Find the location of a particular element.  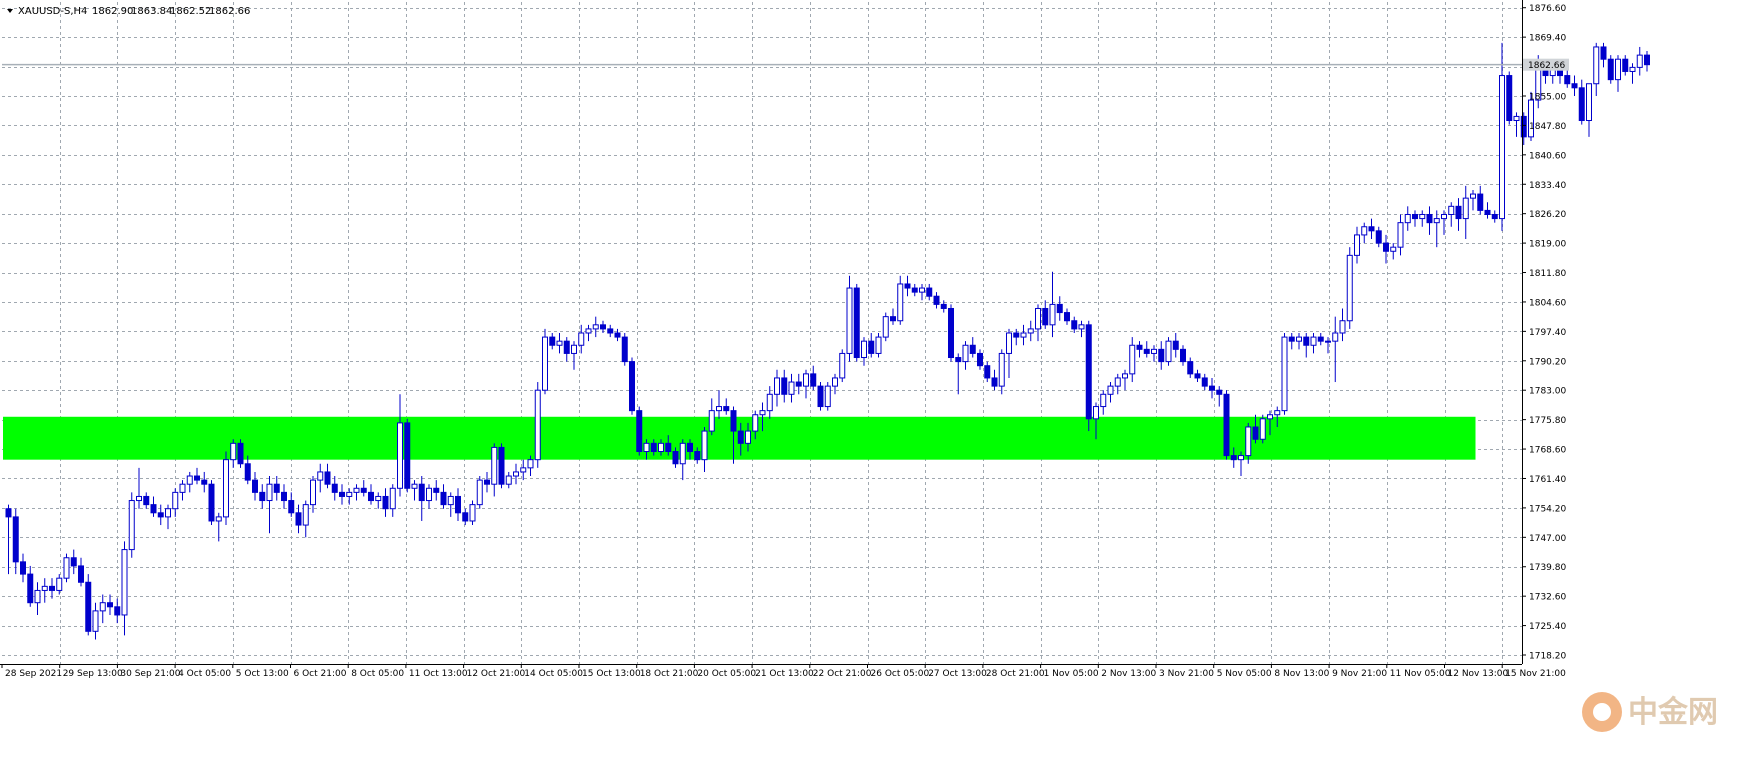

y-tick-label: 1747.00 is located at coordinates (1547, 539).